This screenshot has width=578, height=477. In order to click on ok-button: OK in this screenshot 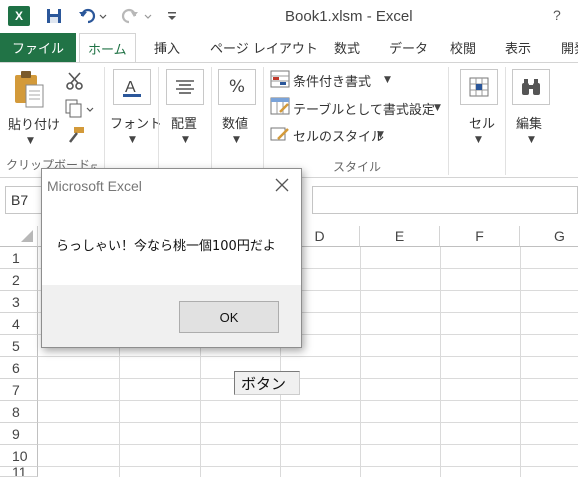, I will do `click(229, 317)`.